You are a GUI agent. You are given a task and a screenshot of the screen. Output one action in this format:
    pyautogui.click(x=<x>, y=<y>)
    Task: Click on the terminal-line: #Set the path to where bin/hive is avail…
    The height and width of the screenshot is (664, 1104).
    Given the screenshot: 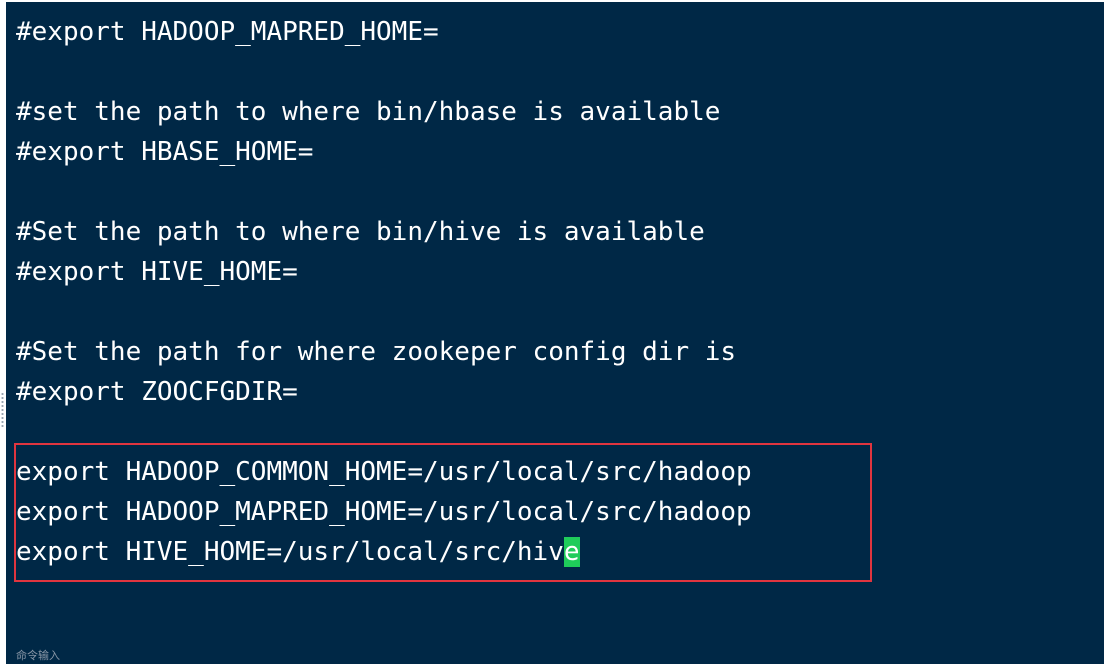 What is the action you would take?
    pyautogui.click(x=360, y=232)
    